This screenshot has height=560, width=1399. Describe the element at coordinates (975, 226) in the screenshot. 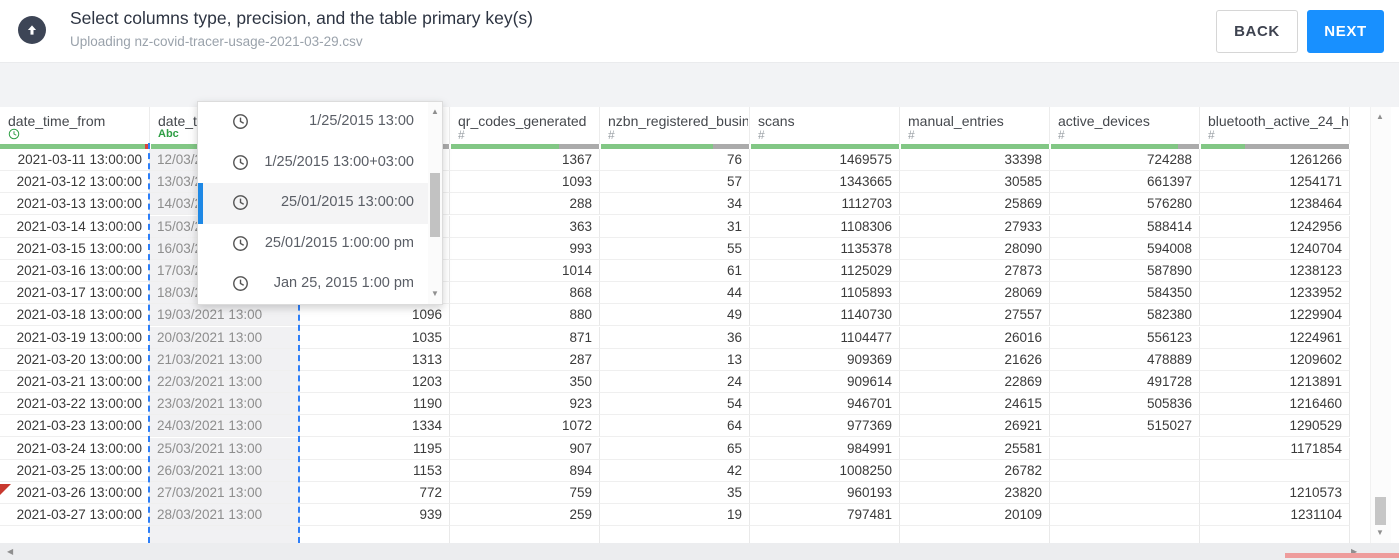

I see `table-cell: 27933` at that location.